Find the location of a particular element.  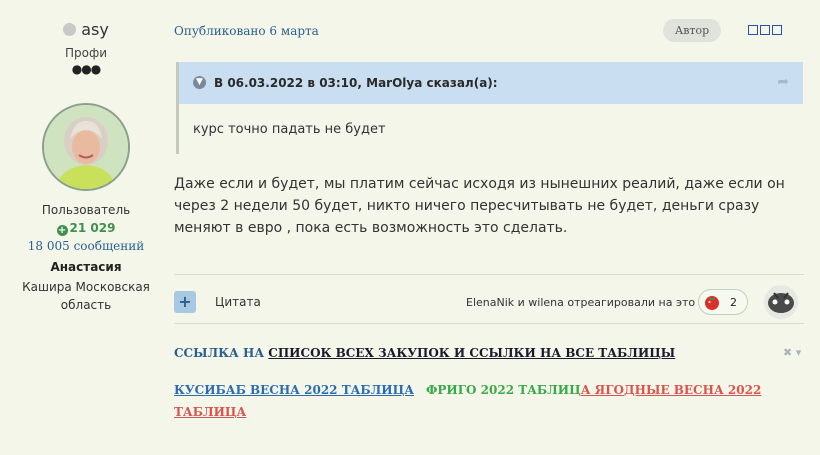

offline-status-icon is located at coordinates (70, 29).